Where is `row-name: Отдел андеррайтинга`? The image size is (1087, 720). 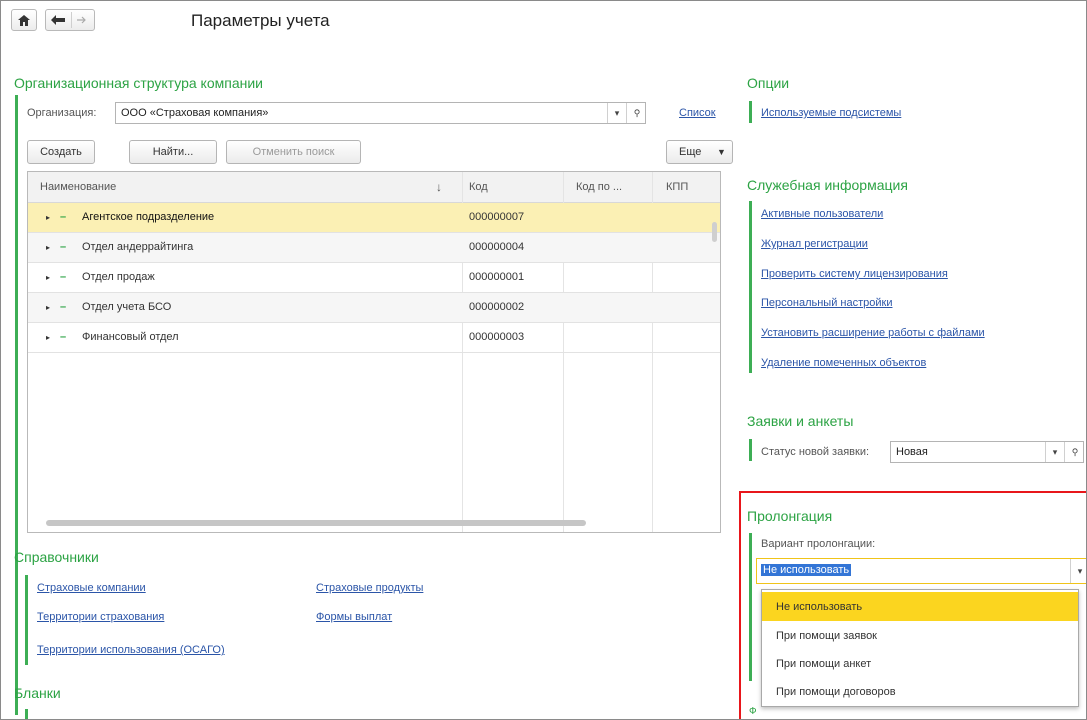 row-name: Отдел андеррайтинга is located at coordinates (138, 247).